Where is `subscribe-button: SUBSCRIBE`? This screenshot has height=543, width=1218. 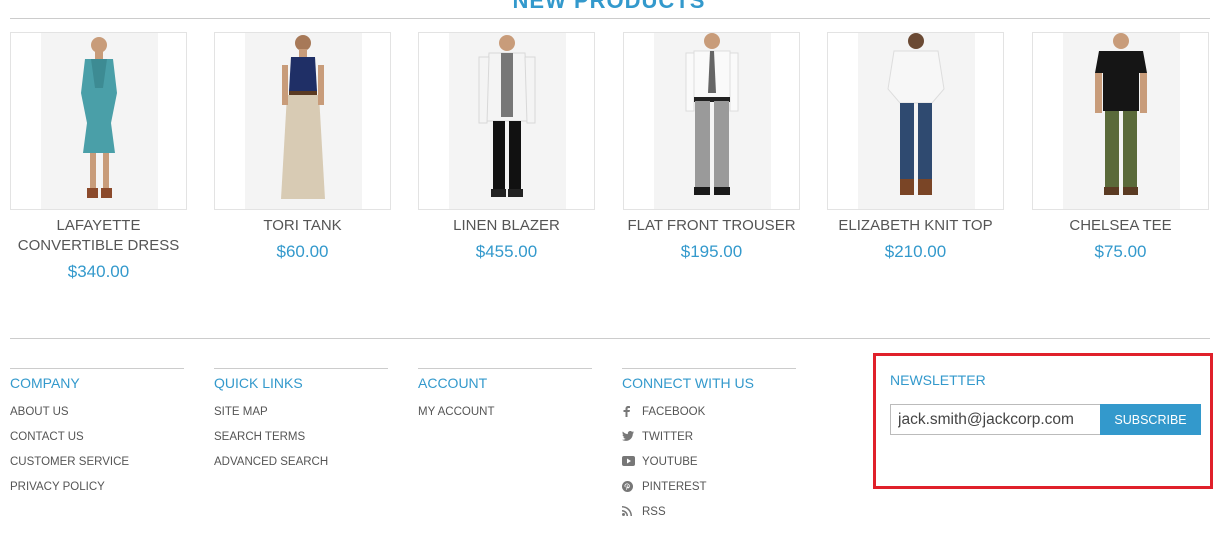
subscribe-button: SUBSCRIBE is located at coordinates (1150, 419).